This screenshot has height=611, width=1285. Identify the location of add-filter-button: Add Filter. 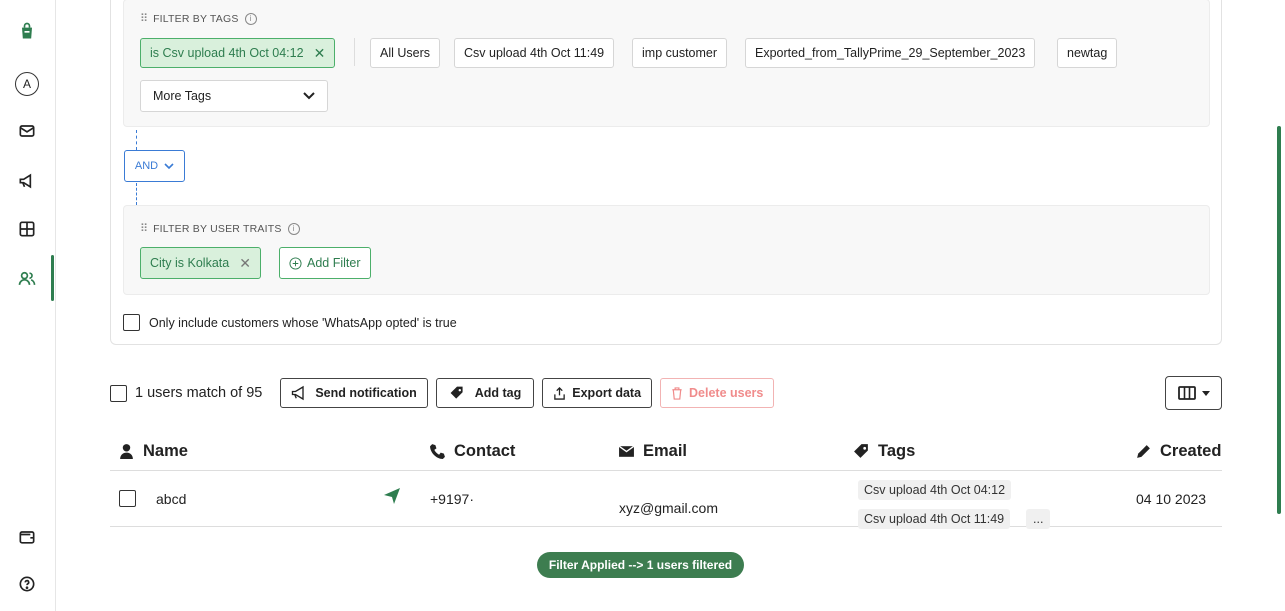
(325, 263).